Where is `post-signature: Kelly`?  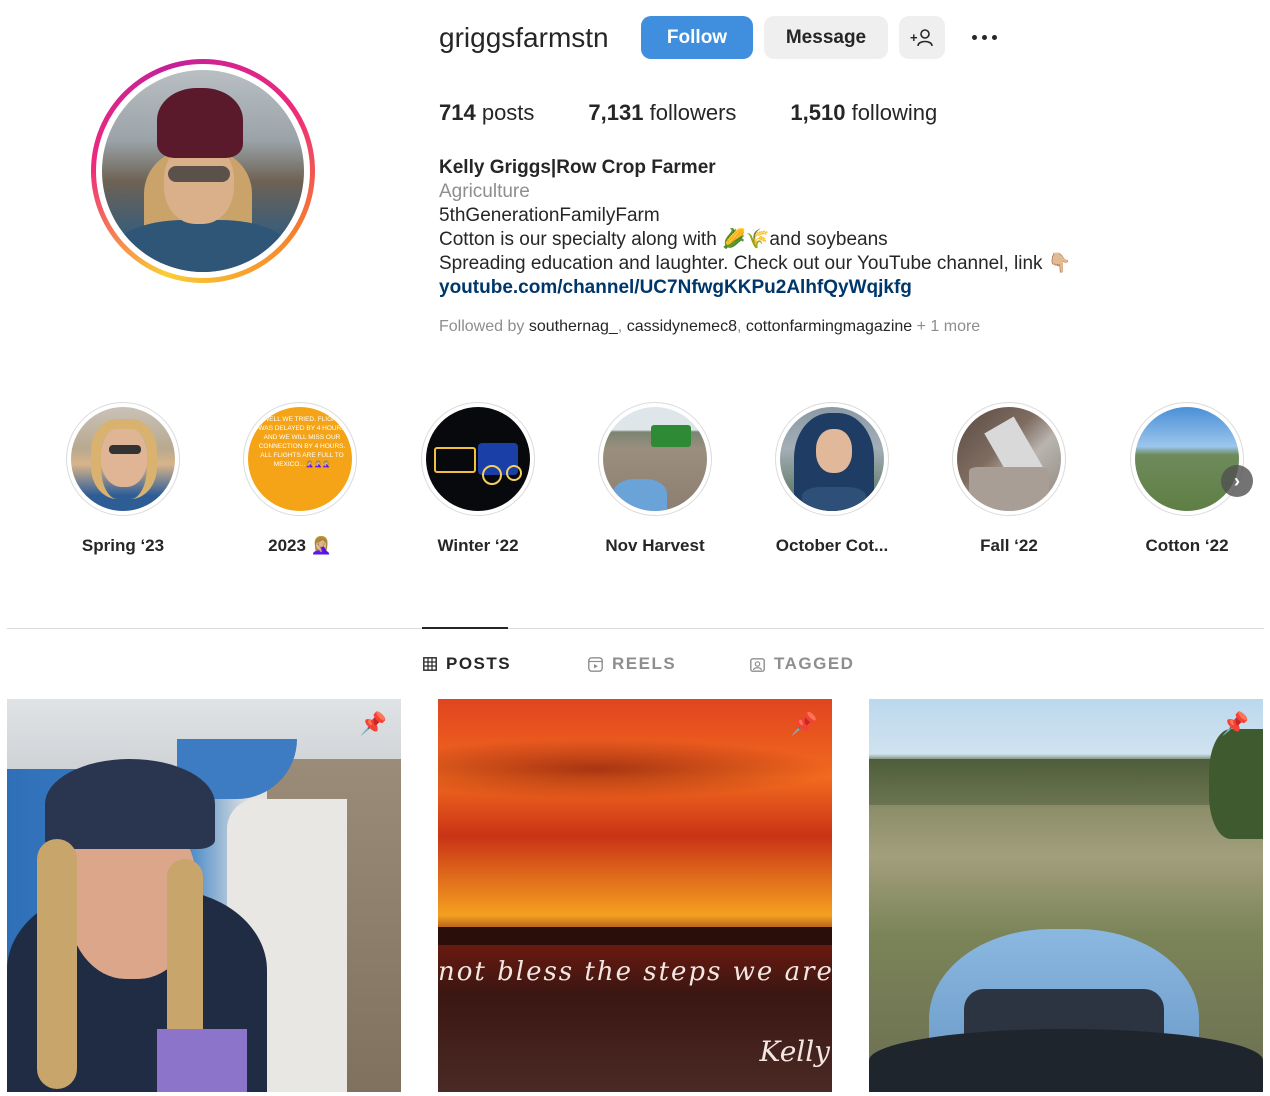 post-signature: Kelly is located at coordinates (794, 1051).